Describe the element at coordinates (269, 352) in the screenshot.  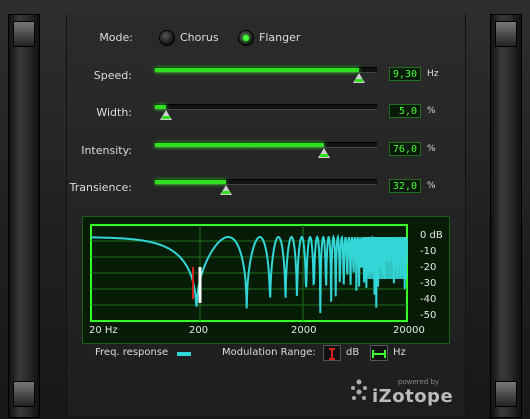
I see `modulation-range-label: Modulation Range:` at that location.